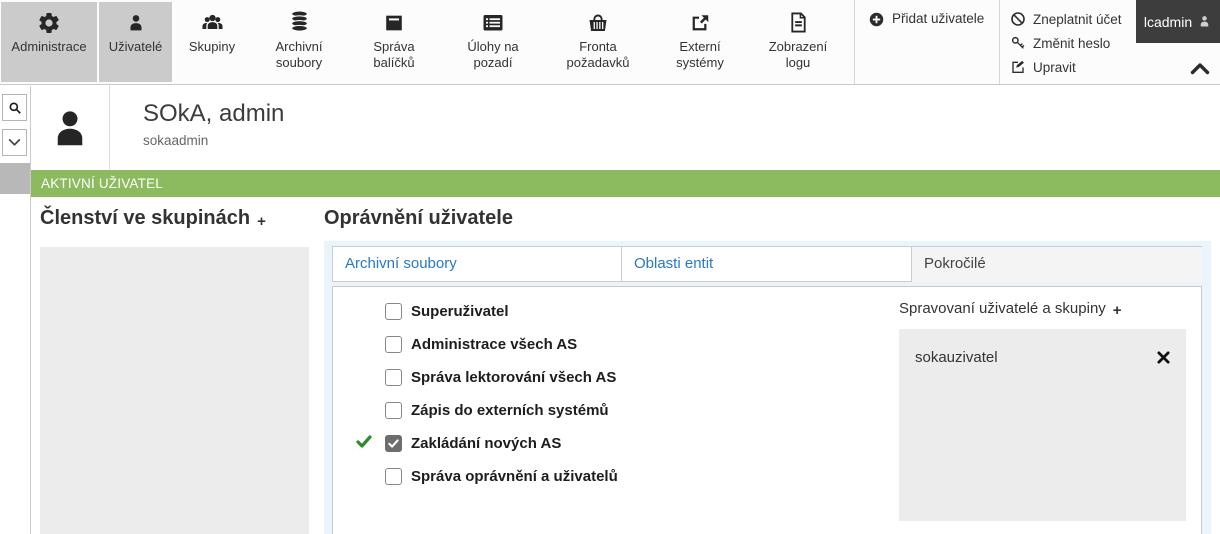 The width and height of the screenshot is (1220, 534). I want to click on toolbar-item-archivni-soubory: Archivní soubory, so click(299, 42).